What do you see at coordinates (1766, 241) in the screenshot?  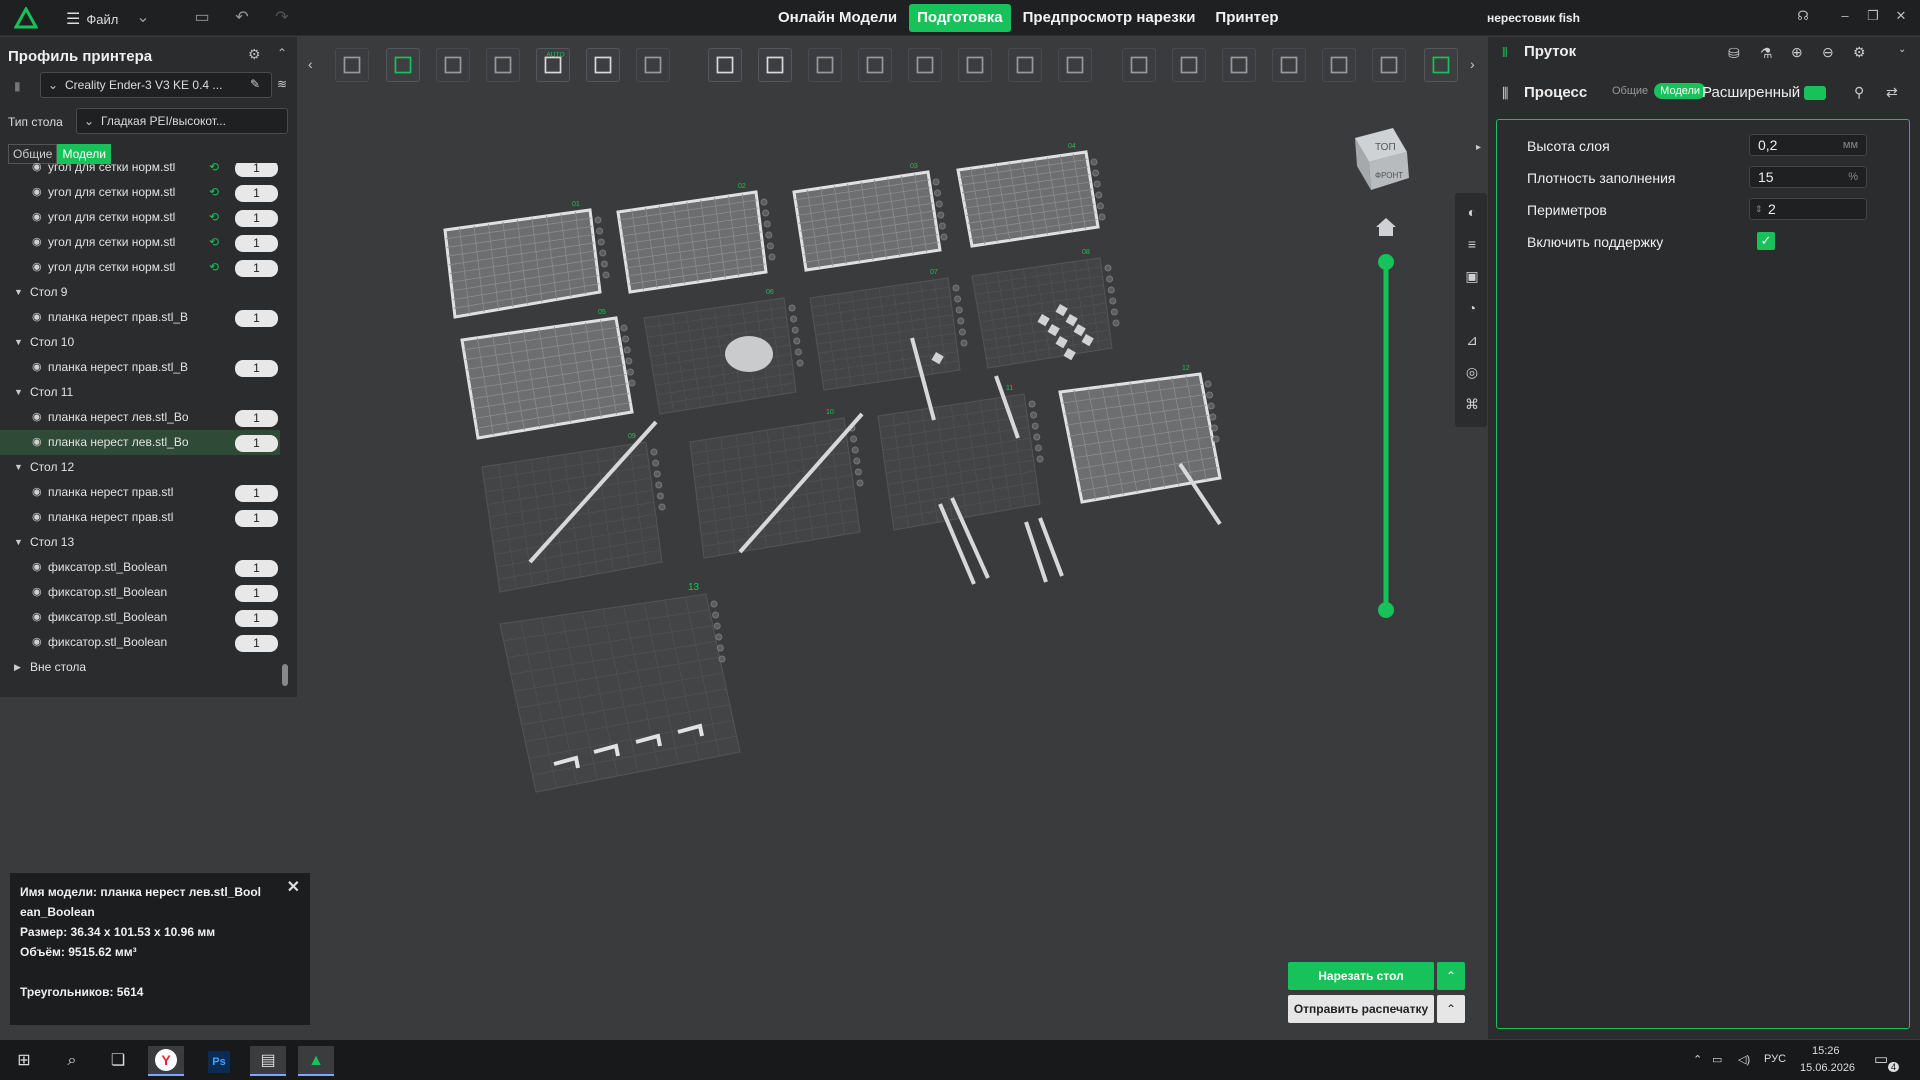 I see `support-checkbox: ✓` at bounding box center [1766, 241].